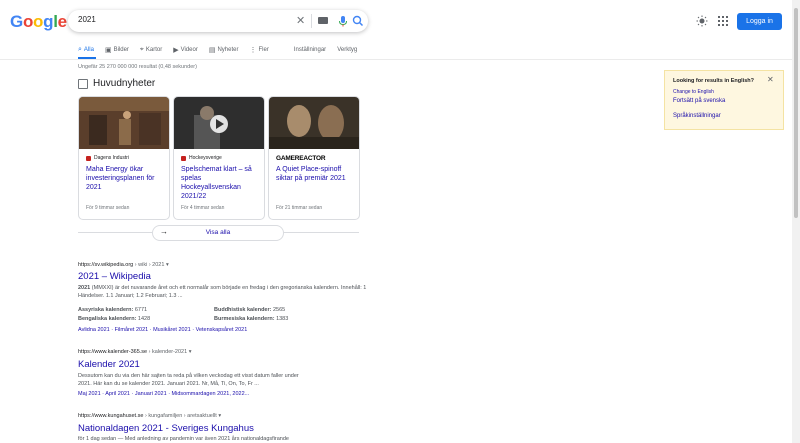 This screenshot has height=443, width=800. I want to click on apps-grid-icon, so click(723, 21).